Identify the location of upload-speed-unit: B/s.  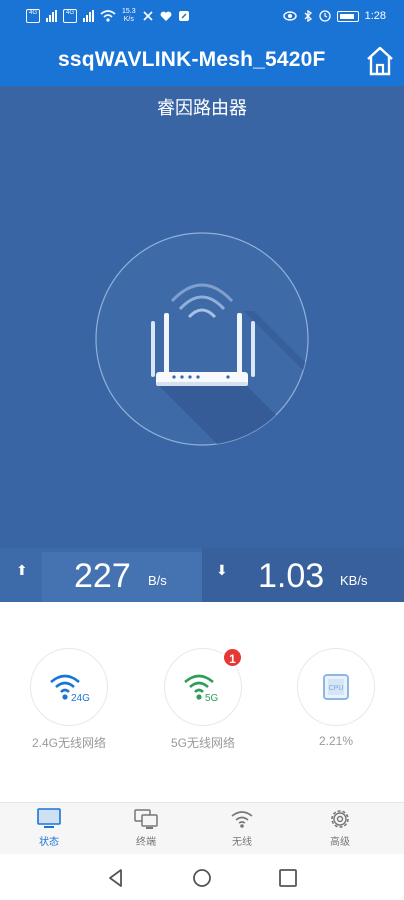
(157, 580).